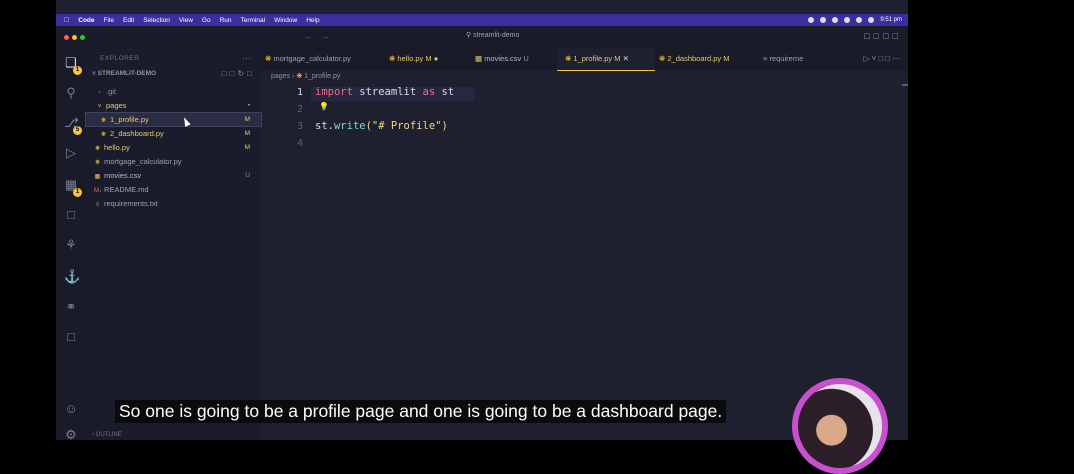 The width and height of the screenshot is (1074, 474). Describe the element at coordinates (173, 161) in the screenshot. I see `tree-item-mortgage-calculator: ❋ mortgage_calculator.py` at that location.